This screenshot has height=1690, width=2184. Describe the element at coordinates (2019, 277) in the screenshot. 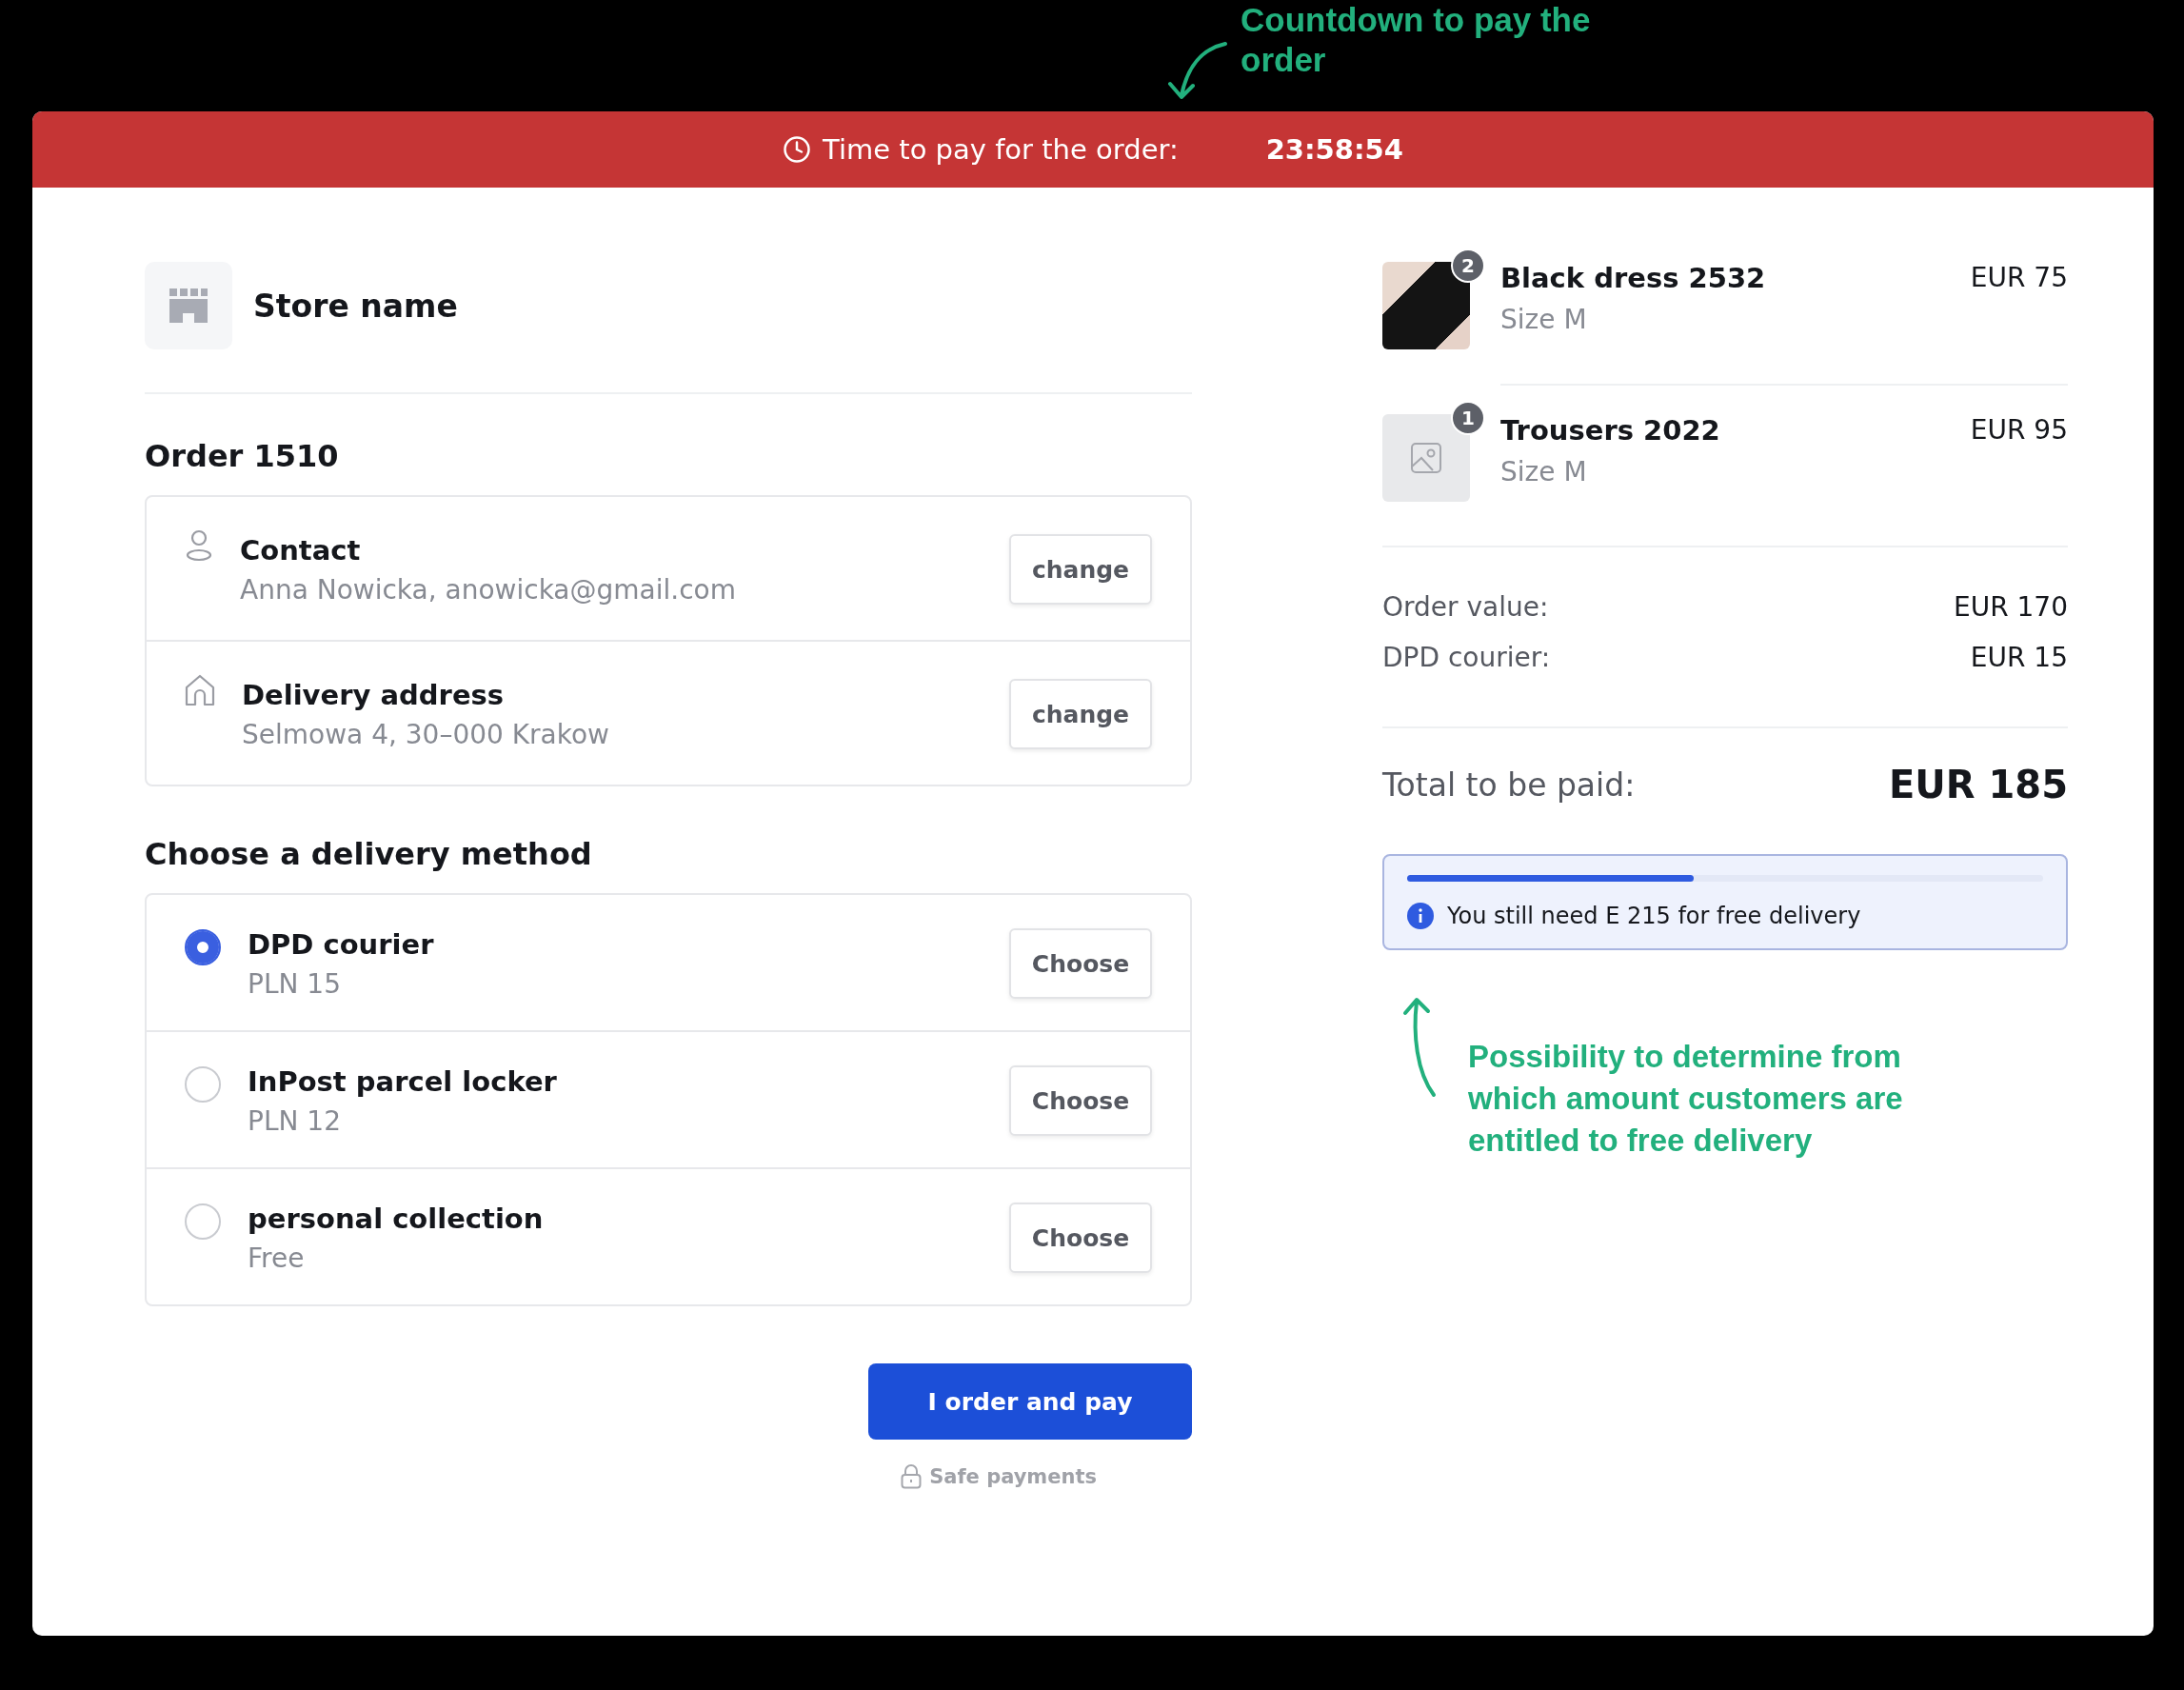

I see `product-price: EUR 75` at that location.